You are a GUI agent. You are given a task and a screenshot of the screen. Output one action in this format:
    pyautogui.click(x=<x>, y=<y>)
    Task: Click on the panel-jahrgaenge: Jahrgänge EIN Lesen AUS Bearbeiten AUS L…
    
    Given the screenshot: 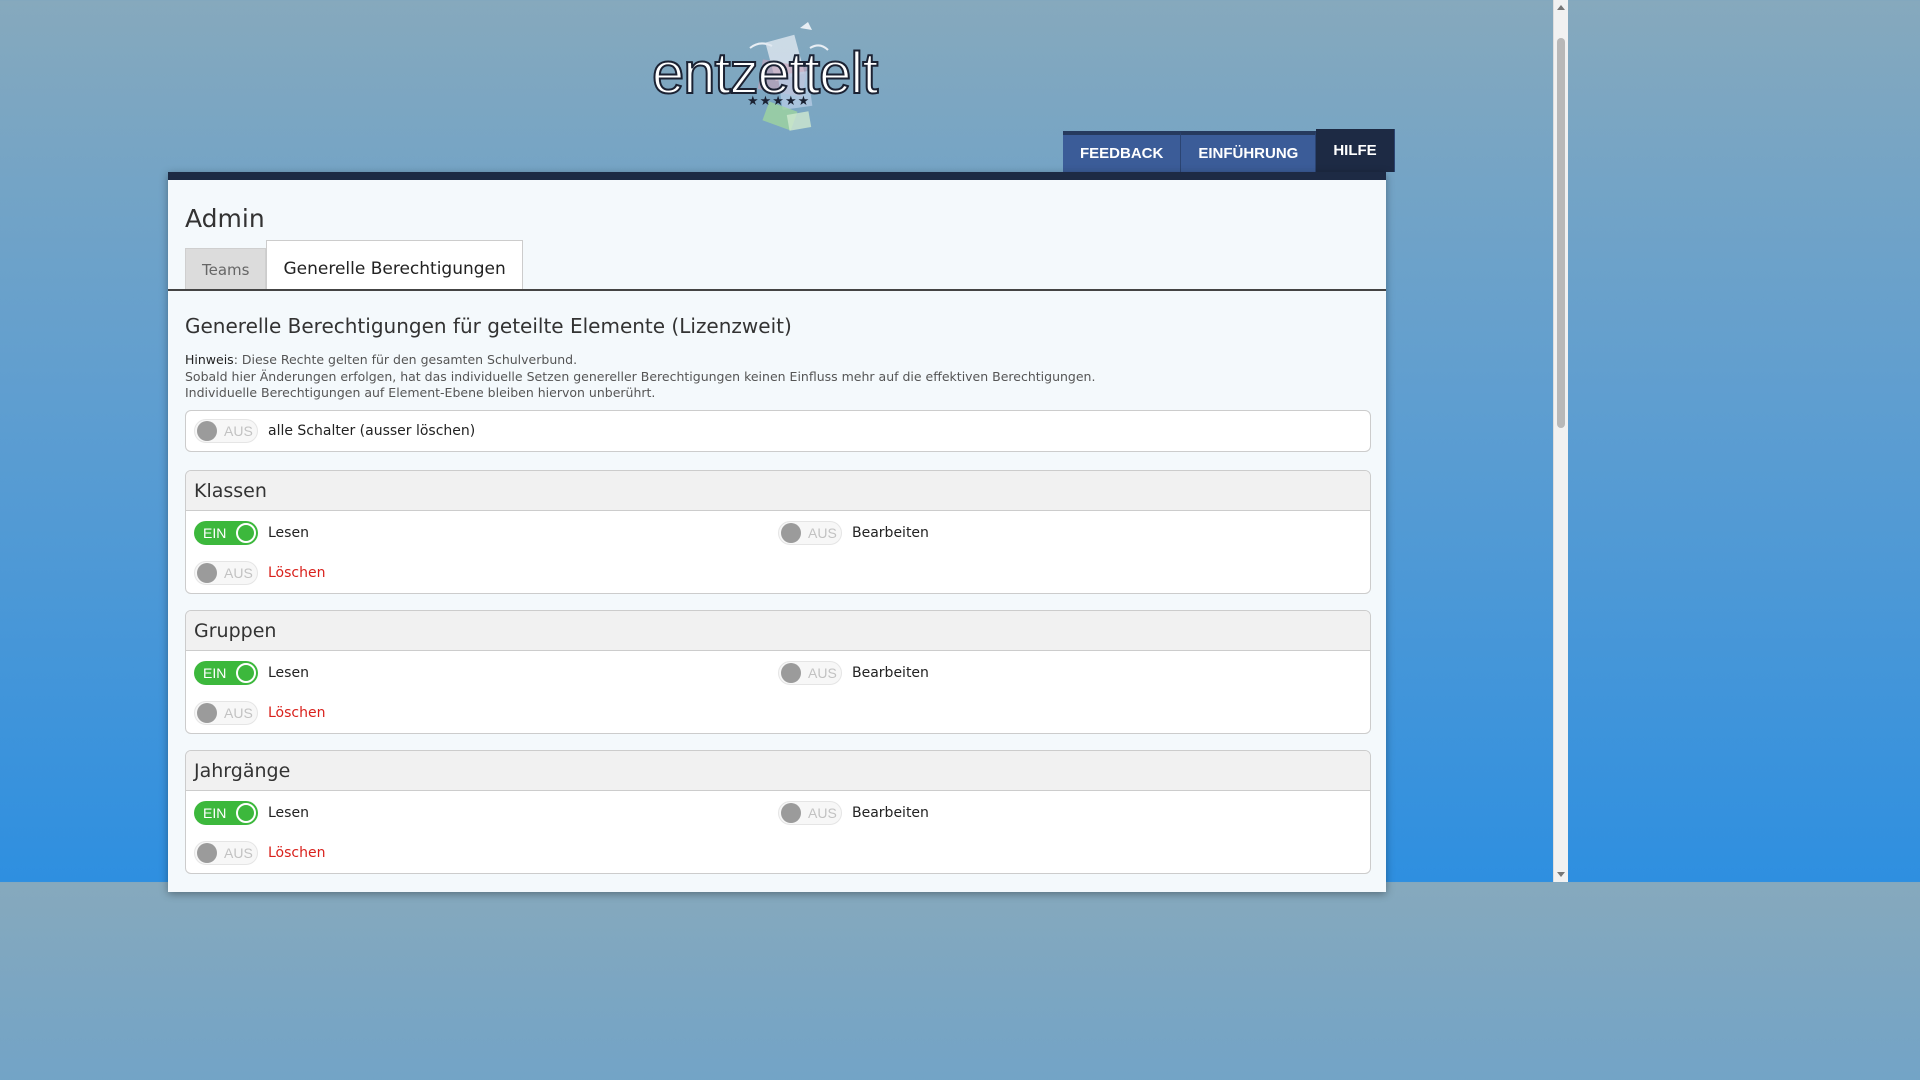 What is the action you would take?
    pyautogui.click(x=778, y=812)
    